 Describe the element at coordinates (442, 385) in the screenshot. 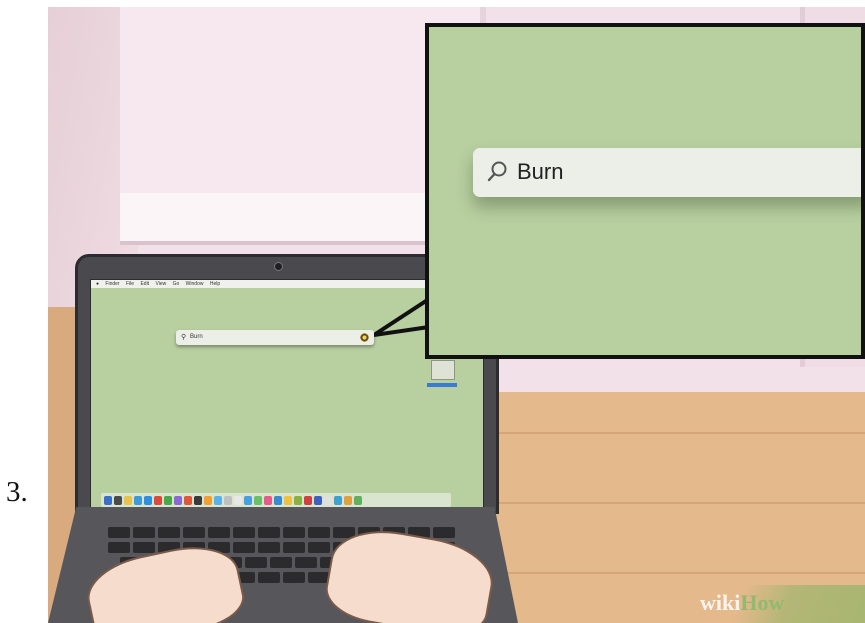

I see `desktop-icon-label` at that location.